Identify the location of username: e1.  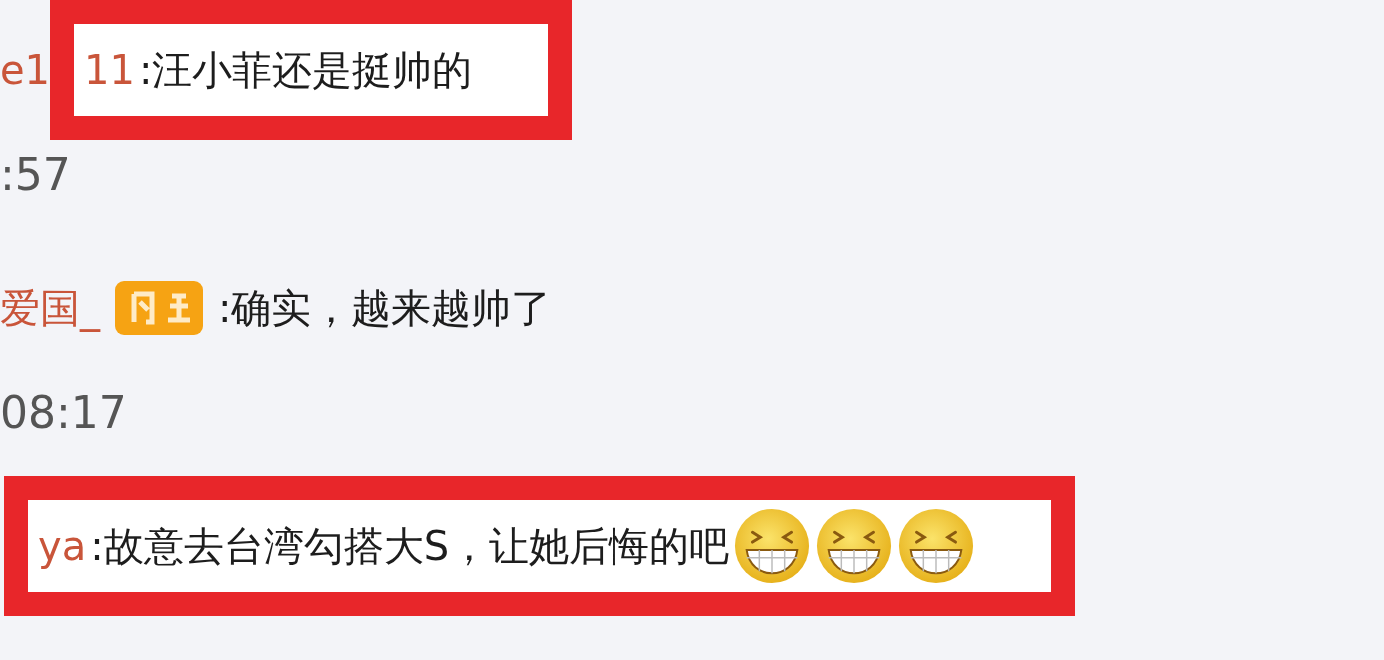
(25, 70).